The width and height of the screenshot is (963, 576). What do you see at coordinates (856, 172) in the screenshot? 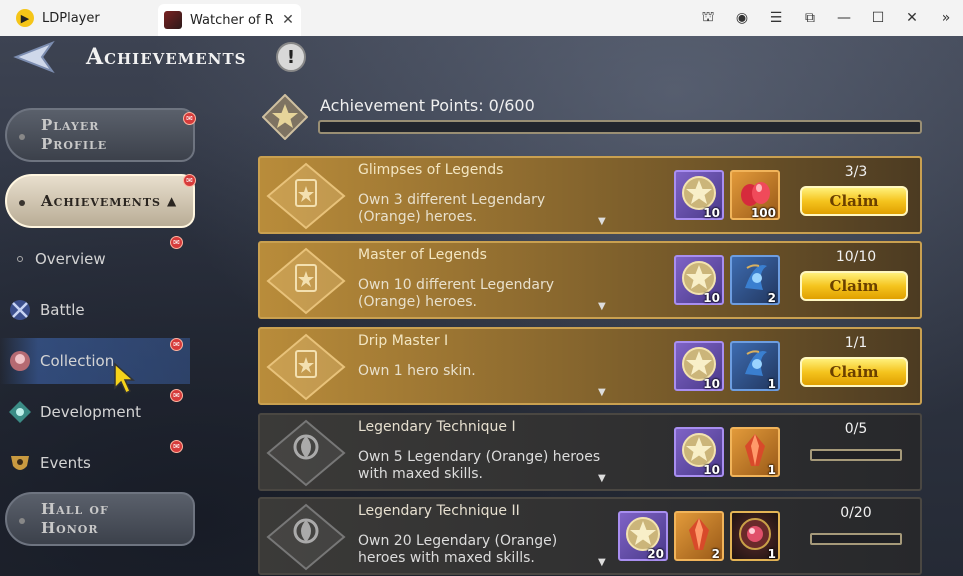
I see `achievement-progress-text: 3/3` at bounding box center [856, 172].